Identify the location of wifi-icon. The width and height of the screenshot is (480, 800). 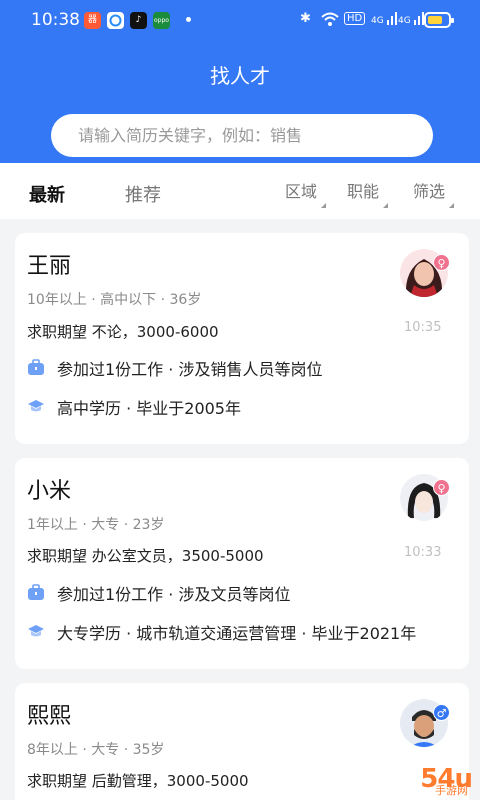
(330, 21).